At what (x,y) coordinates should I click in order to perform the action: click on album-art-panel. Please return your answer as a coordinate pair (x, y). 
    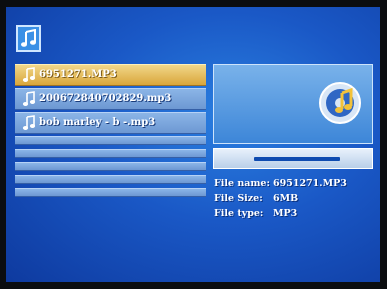
    Looking at the image, I should click on (293, 104).